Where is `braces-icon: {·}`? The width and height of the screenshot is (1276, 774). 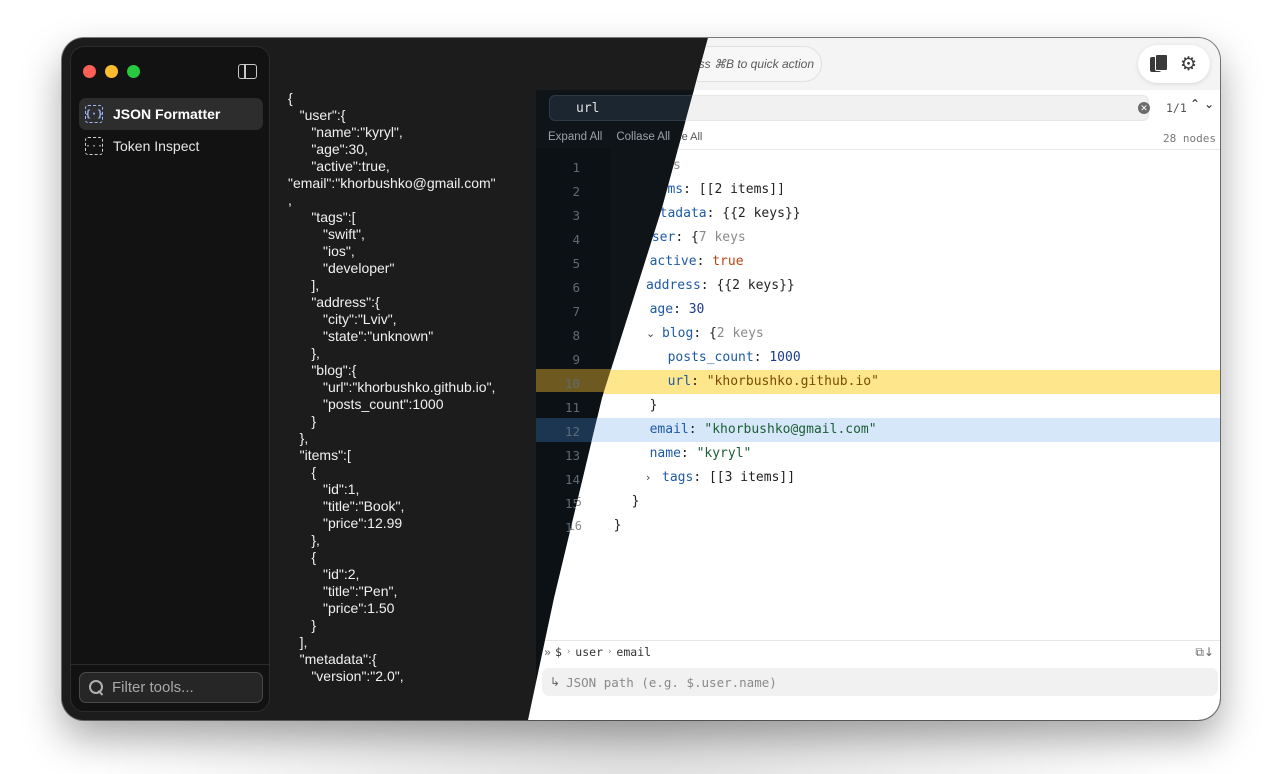 braces-icon: {·} is located at coordinates (94, 114).